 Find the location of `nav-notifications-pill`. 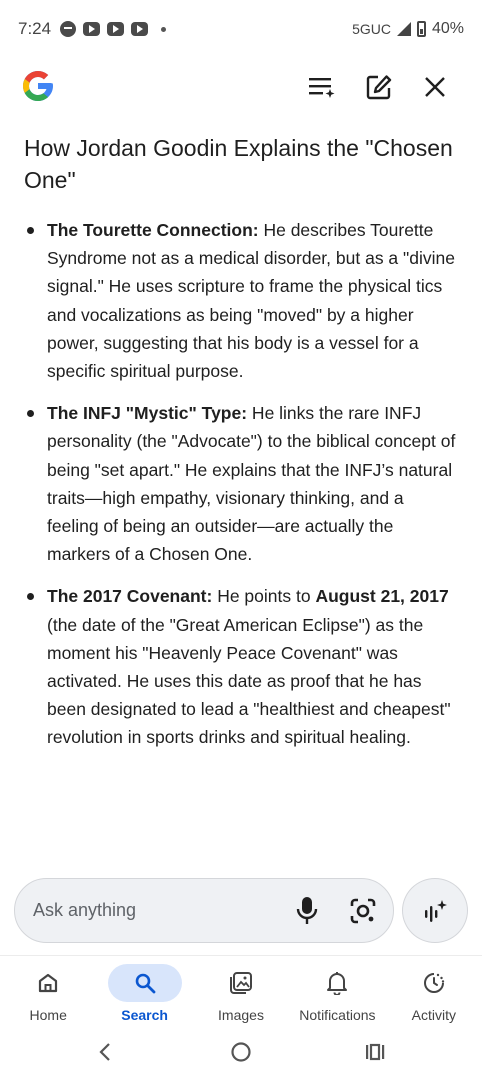

nav-notifications-pill is located at coordinates (337, 983).